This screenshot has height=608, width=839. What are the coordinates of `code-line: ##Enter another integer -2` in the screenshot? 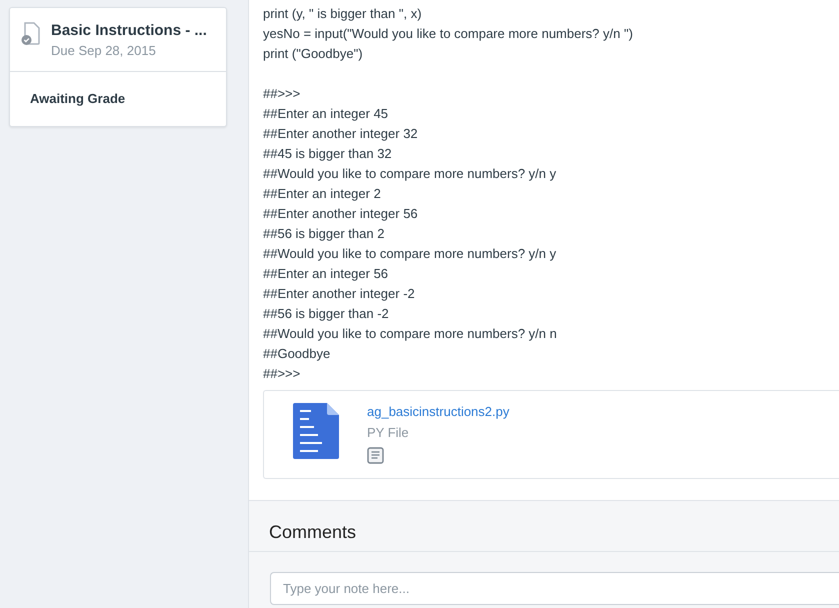 It's located at (339, 294).